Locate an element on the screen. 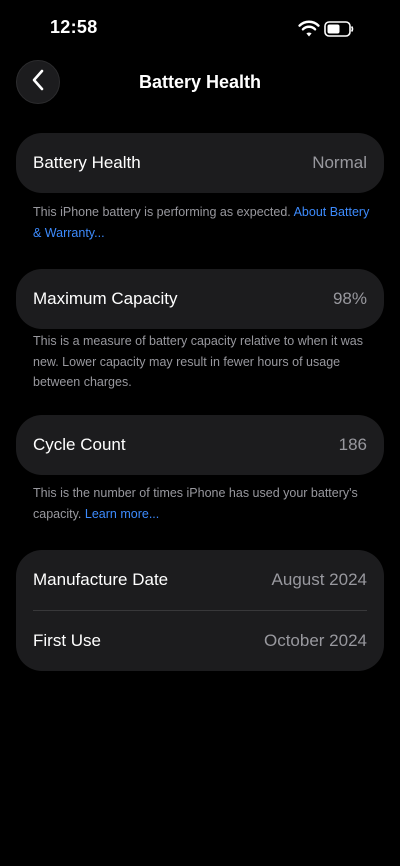 Image resolution: width=400 pixels, height=866 pixels. battery-health-card: Battery Health Normal is located at coordinates (200, 163).